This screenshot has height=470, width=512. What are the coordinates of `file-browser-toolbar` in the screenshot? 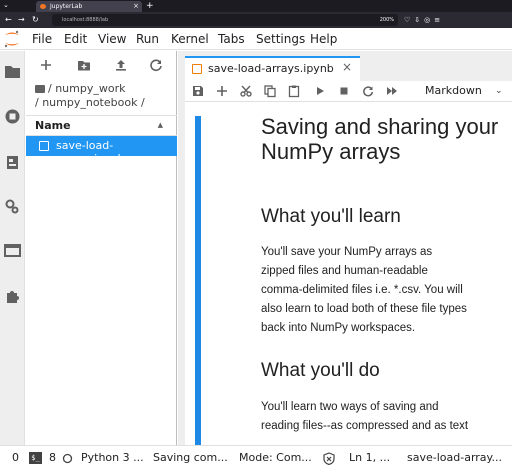 It's located at (101, 65).